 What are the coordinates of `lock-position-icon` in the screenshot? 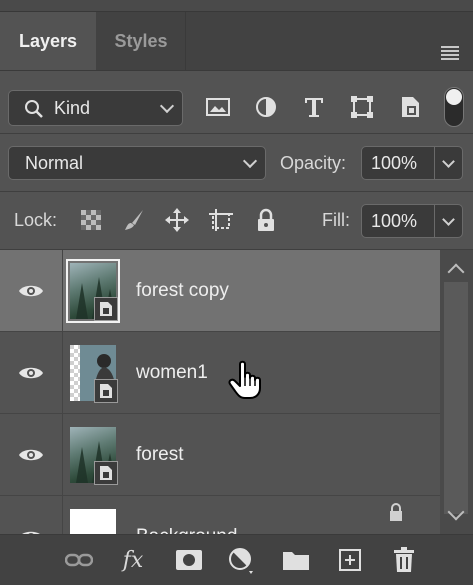 It's located at (177, 220).